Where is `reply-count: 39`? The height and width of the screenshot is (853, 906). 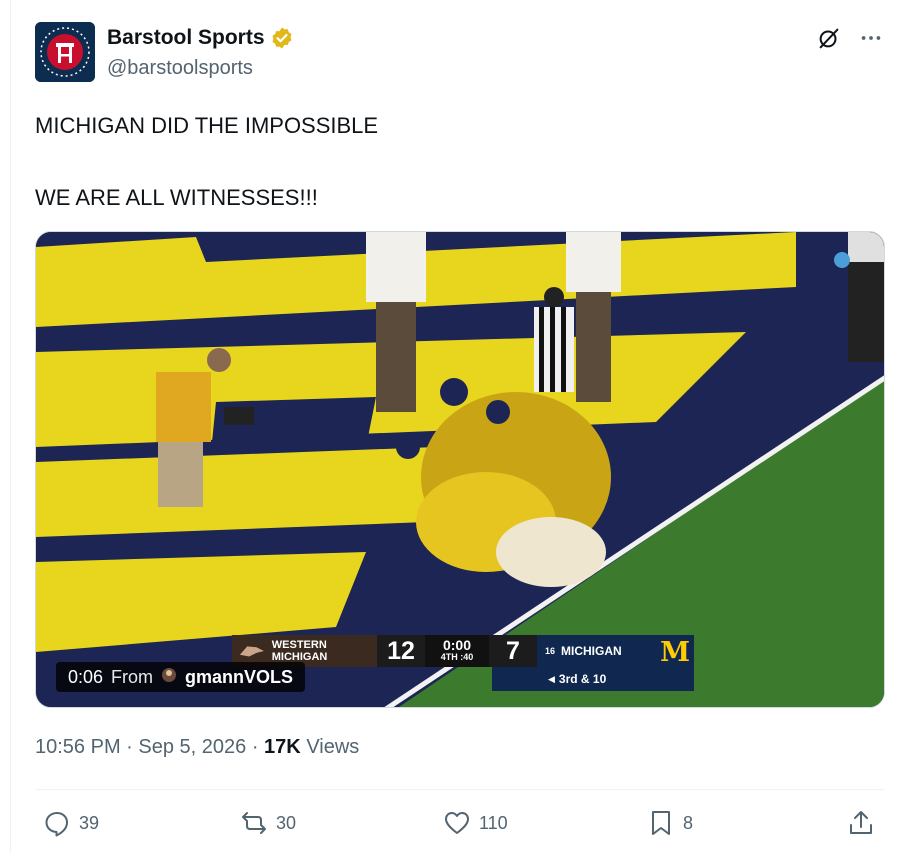
reply-count: 39 is located at coordinates (89, 822).